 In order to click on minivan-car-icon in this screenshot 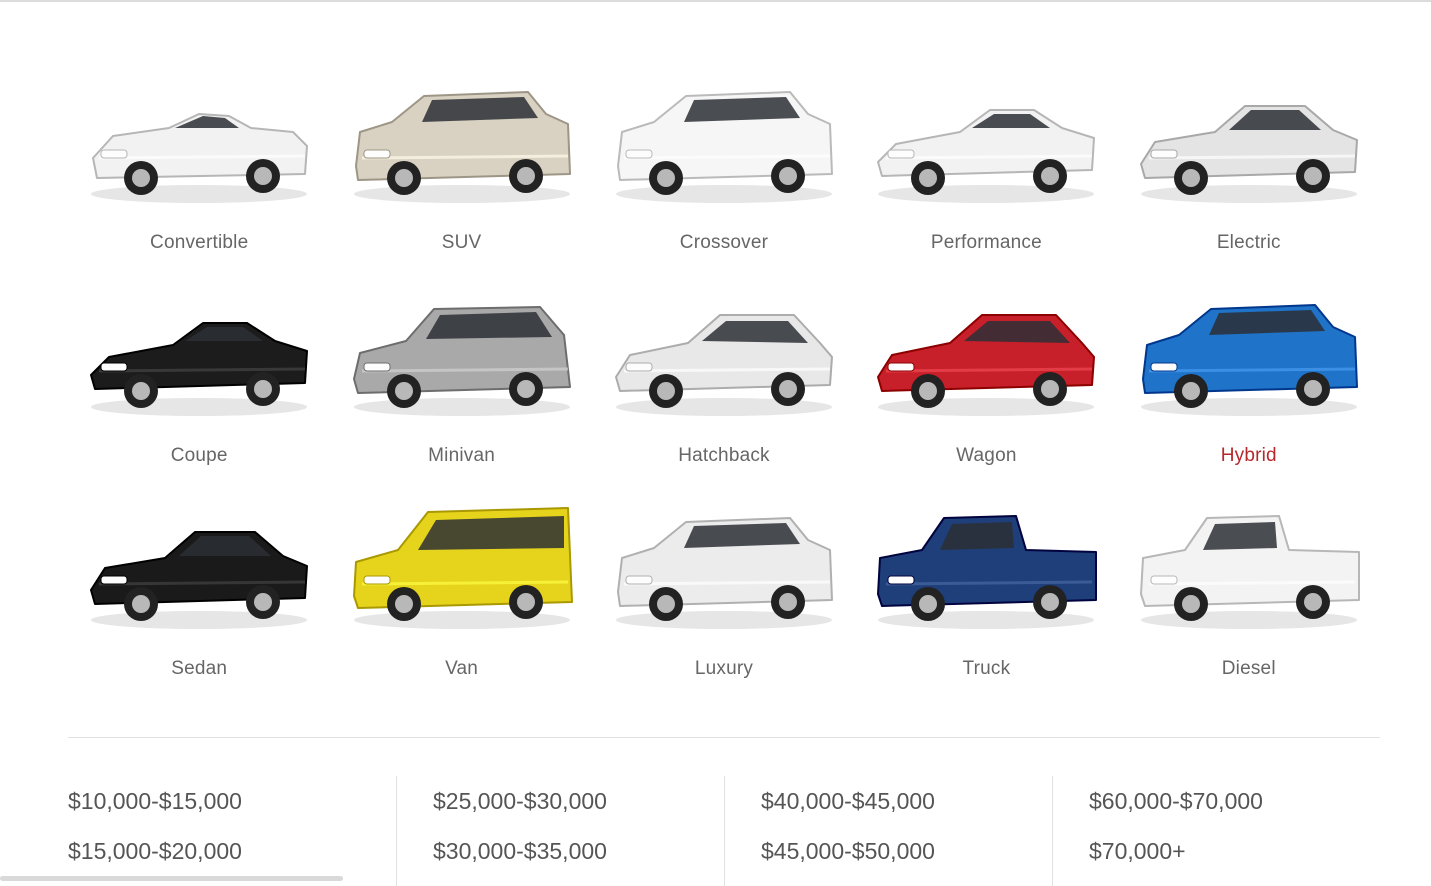, I will do `click(462, 354)`.